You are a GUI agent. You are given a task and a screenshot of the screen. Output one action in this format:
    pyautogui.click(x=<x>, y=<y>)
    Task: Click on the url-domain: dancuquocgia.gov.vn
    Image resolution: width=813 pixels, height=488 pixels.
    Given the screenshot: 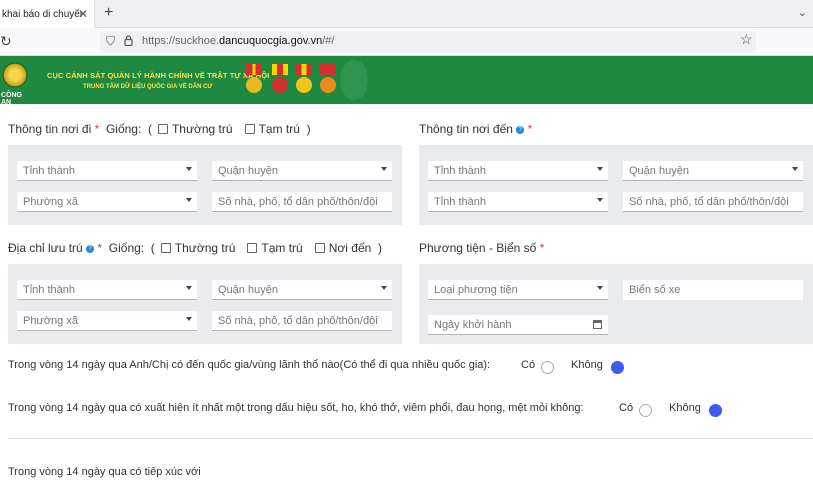 What is the action you would take?
    pyautogui.click(x=271, y=41)
    